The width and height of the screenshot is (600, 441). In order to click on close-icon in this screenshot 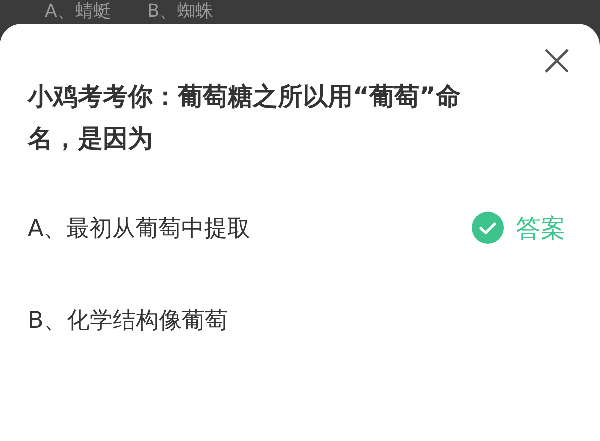, I will do `click(557, 61)`.